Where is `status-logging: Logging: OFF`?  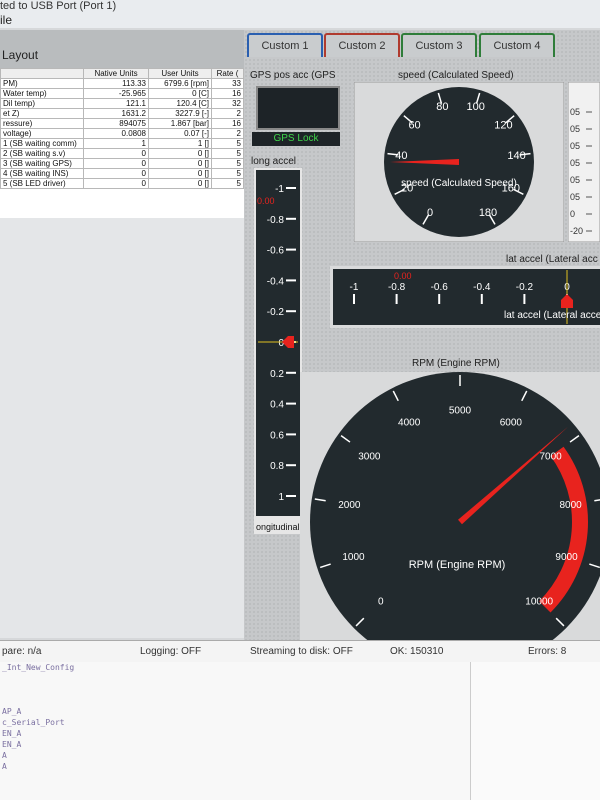 status-logging: Logging: OFF is located at coordinates (171, 651).